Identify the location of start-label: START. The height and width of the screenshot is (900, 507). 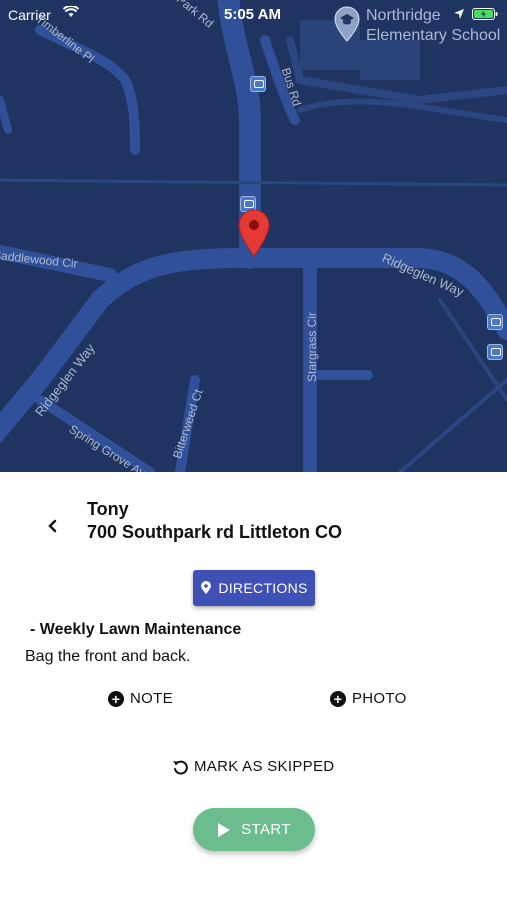
(266, 829).